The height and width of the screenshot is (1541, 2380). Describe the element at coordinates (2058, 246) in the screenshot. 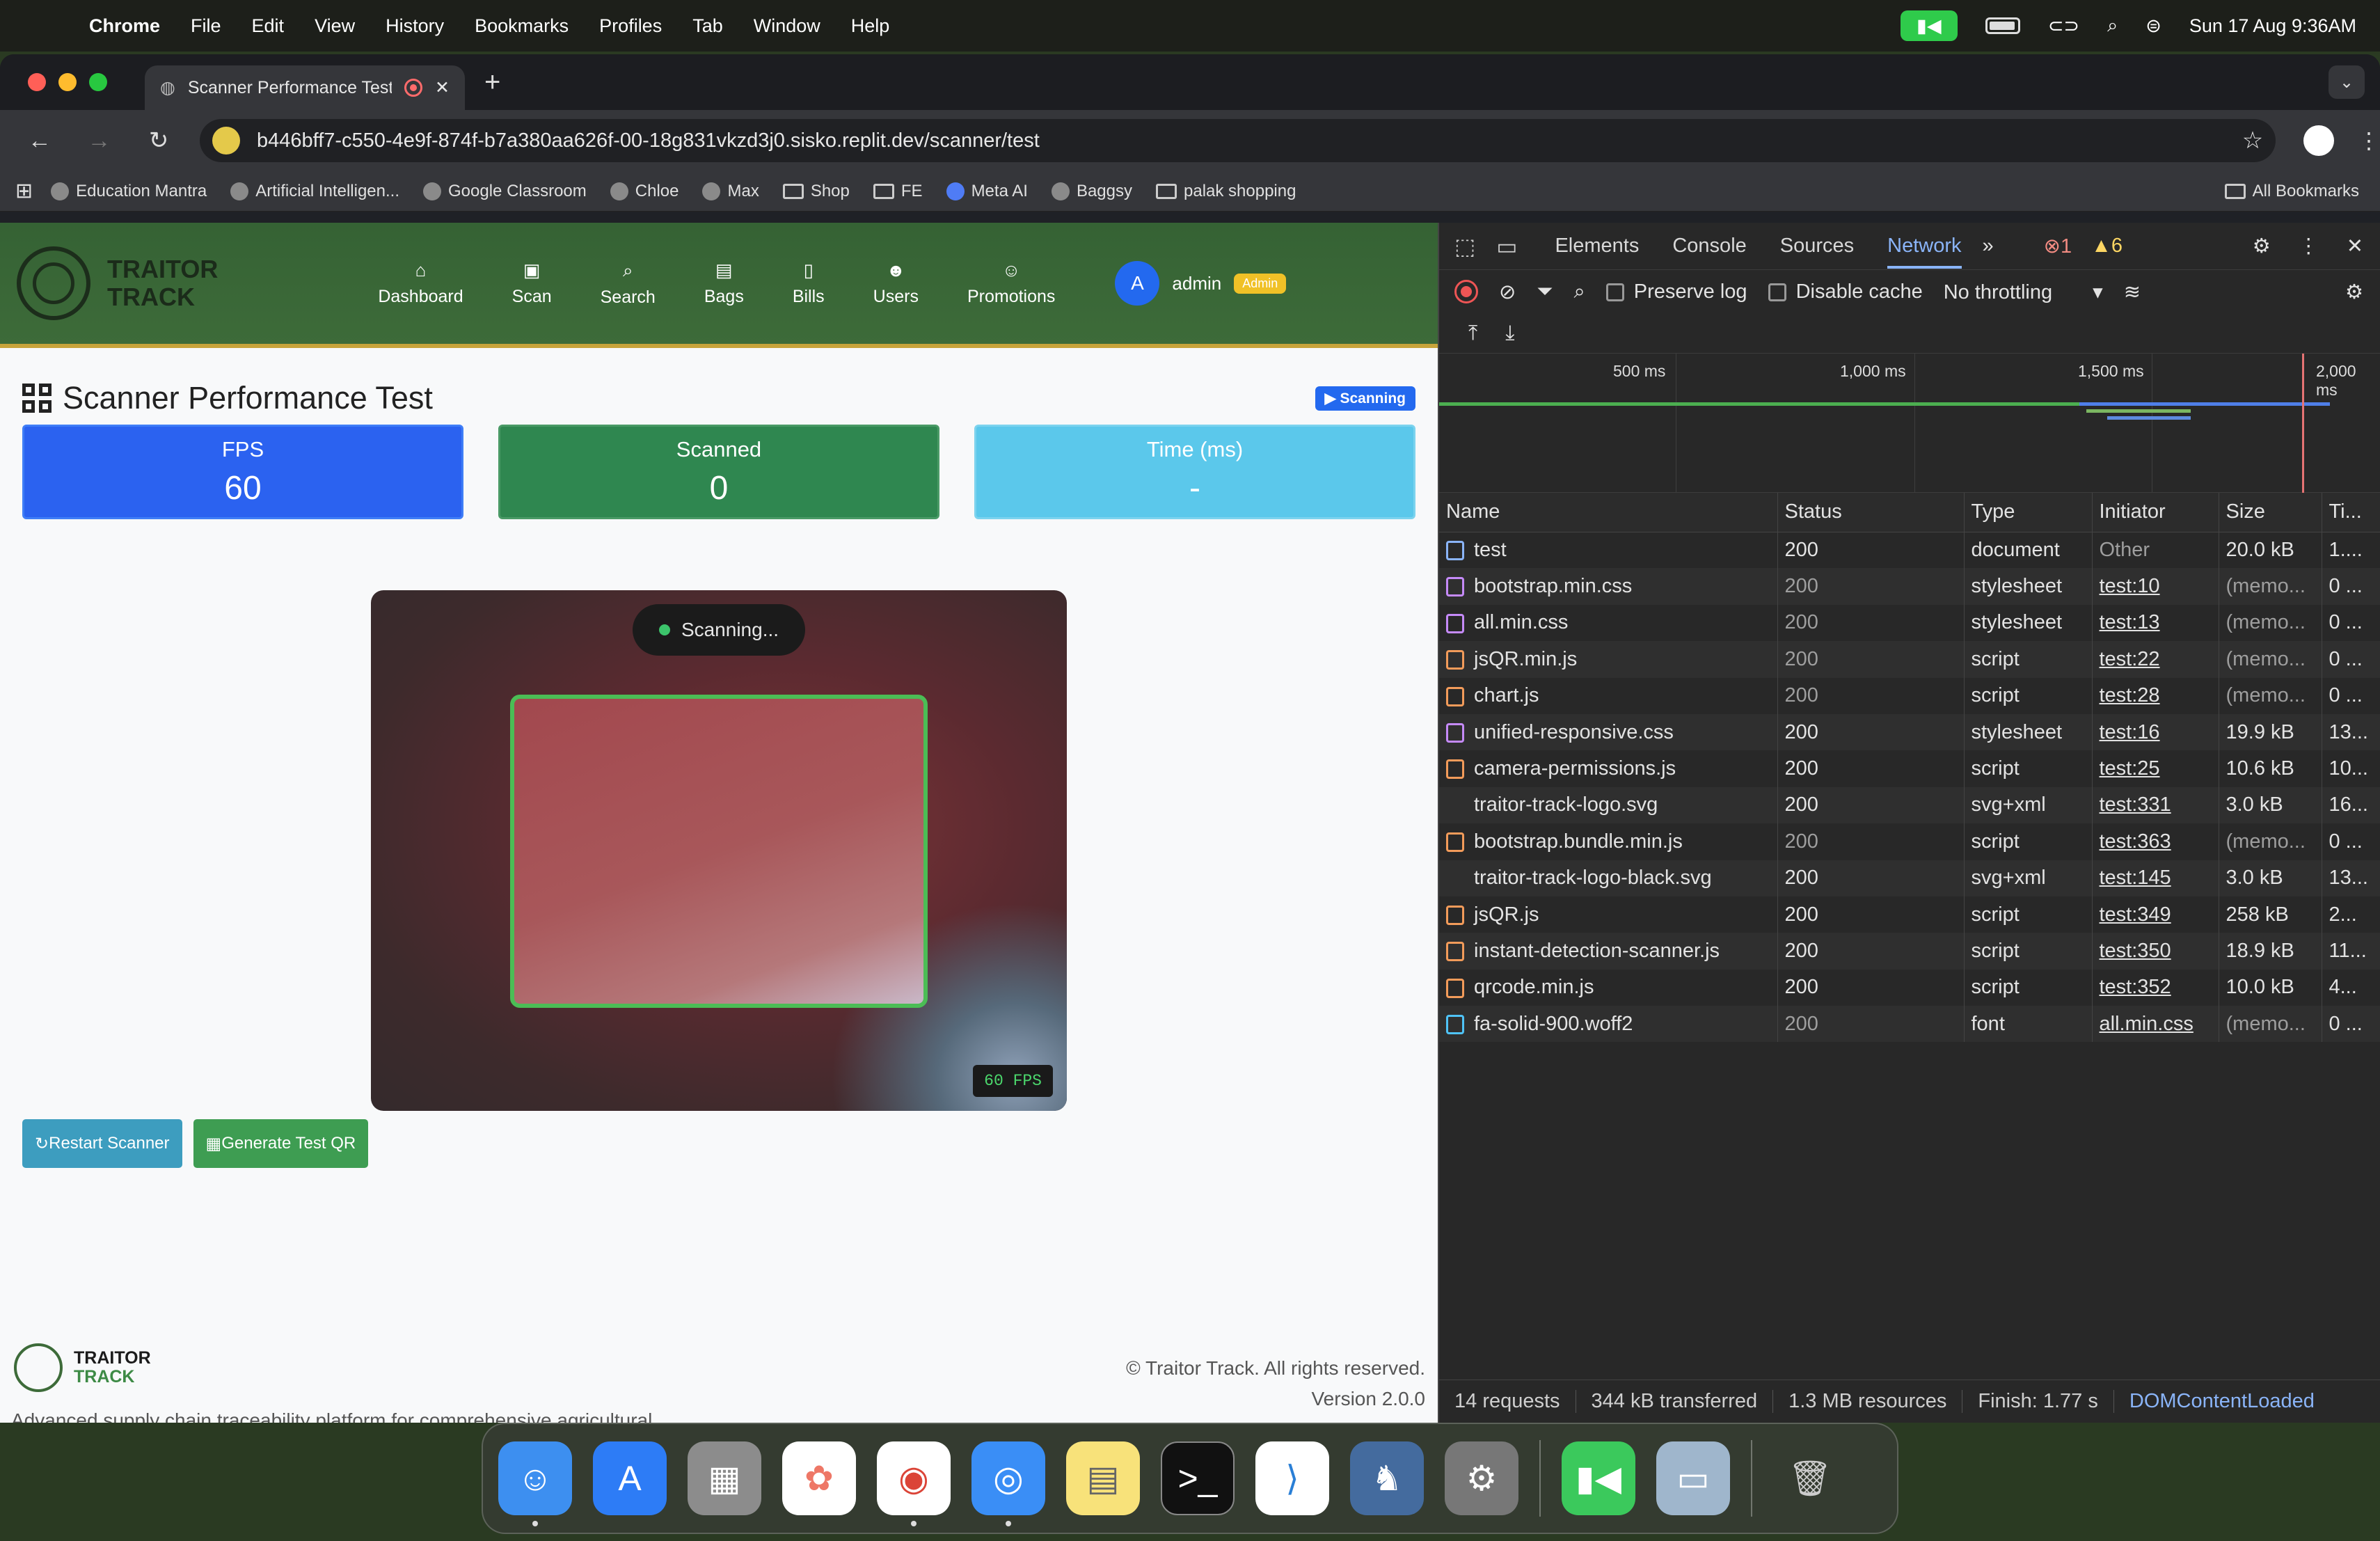

I see `error-count: ⊗1` at that location.